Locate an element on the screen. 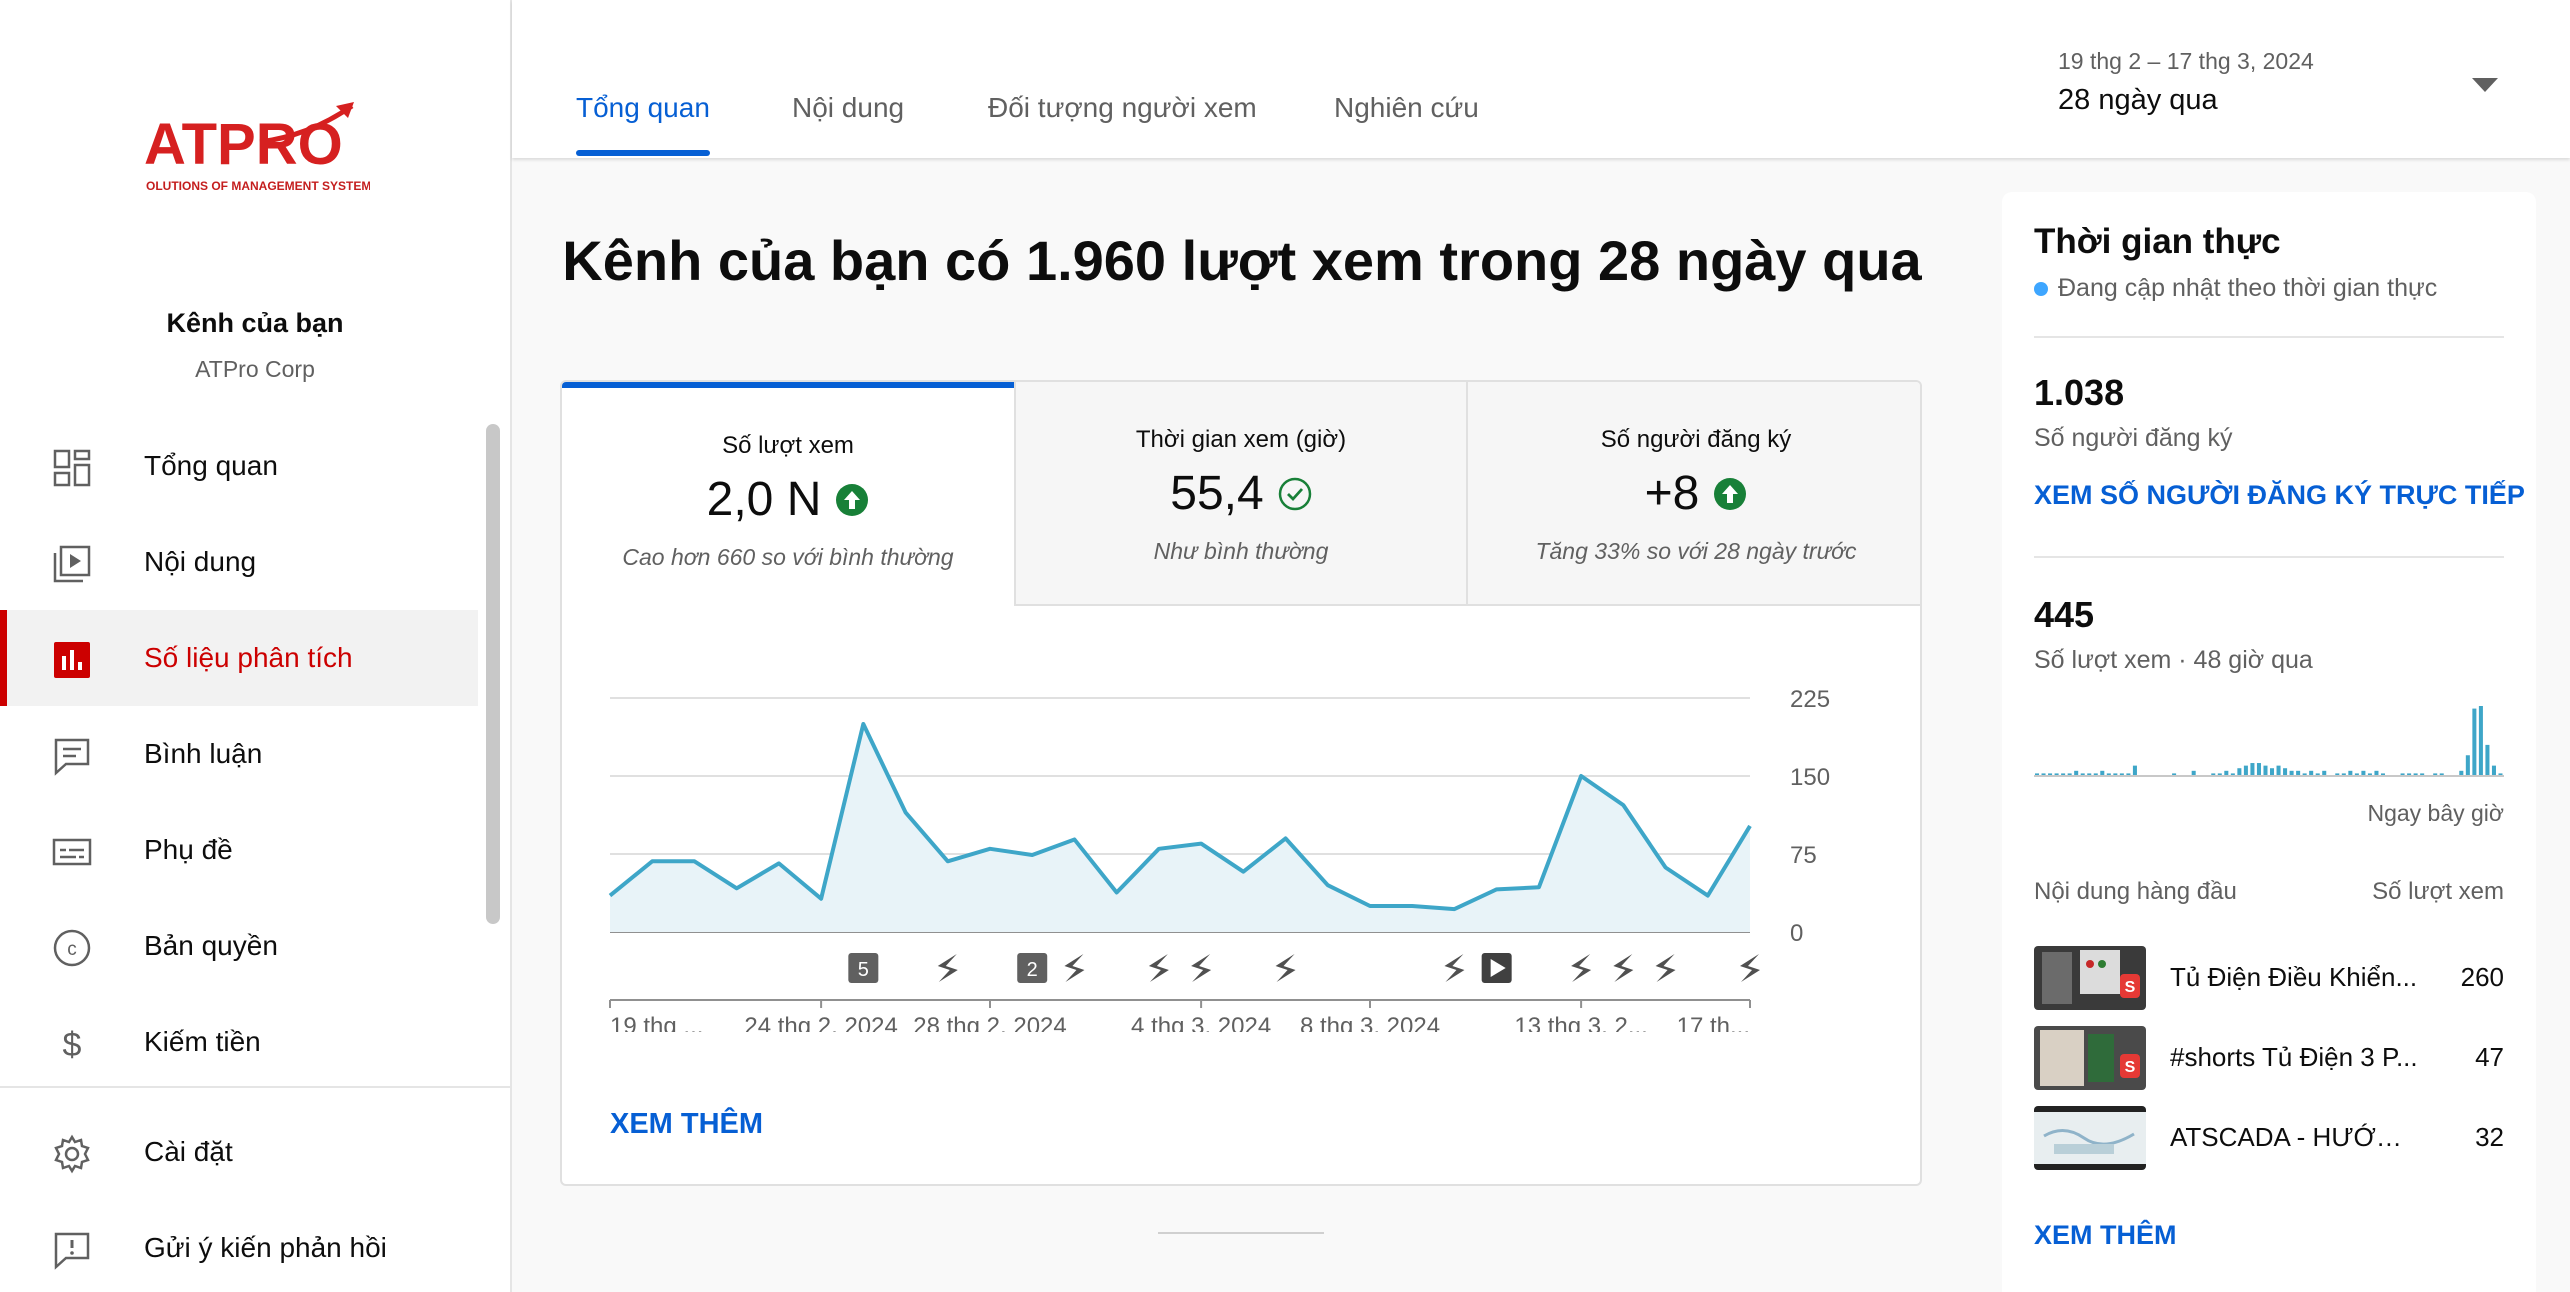 The width and height of the screenshot is (2570, 1292). metric-value: 2,0 N is located at coordinates (764, 499).